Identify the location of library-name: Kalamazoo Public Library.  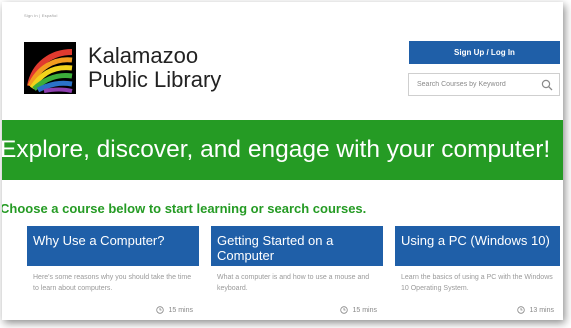
(154, 68).